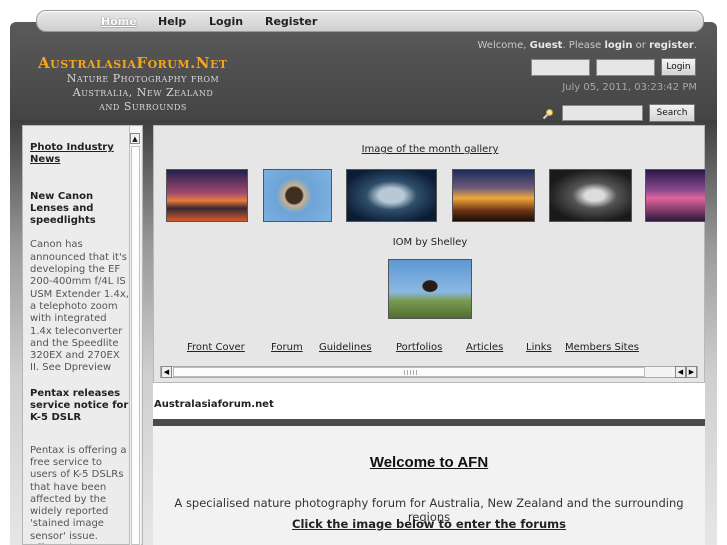 The width and height of the screenshot is (727, 545). What do you see at coordinates (287, 347) in the screenshot?
I see `menu-link-forum: Forum` at bounding box center [287, 347].